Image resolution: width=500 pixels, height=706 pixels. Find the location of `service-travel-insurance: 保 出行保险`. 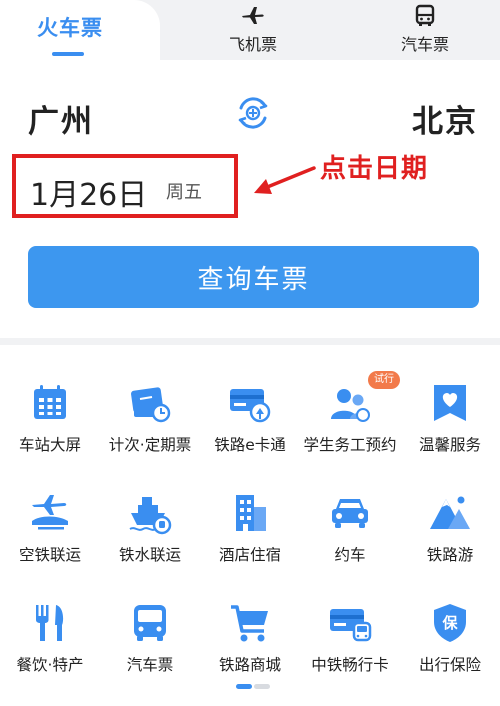

service-travel-insurance: 保 出行保险 is located at coordinates (450, 620).